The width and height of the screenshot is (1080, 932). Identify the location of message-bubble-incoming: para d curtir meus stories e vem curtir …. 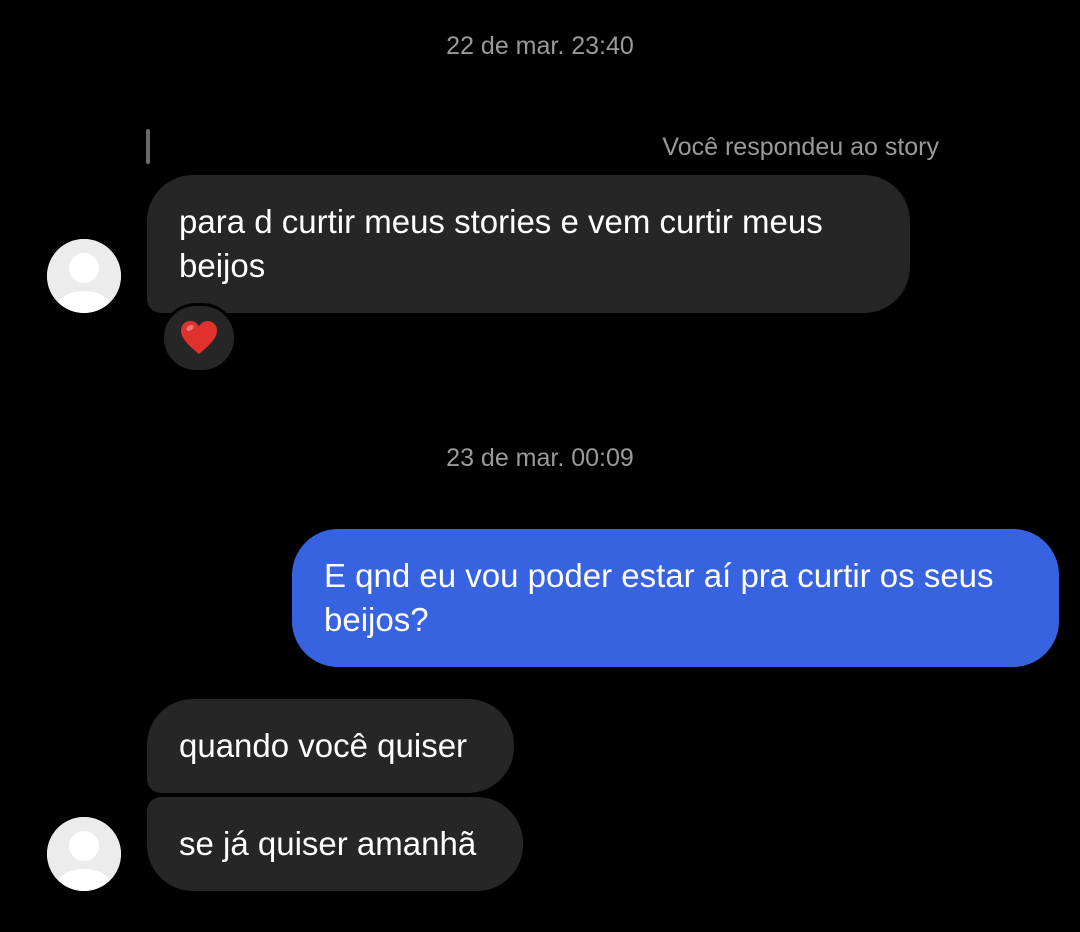
(528, 244).